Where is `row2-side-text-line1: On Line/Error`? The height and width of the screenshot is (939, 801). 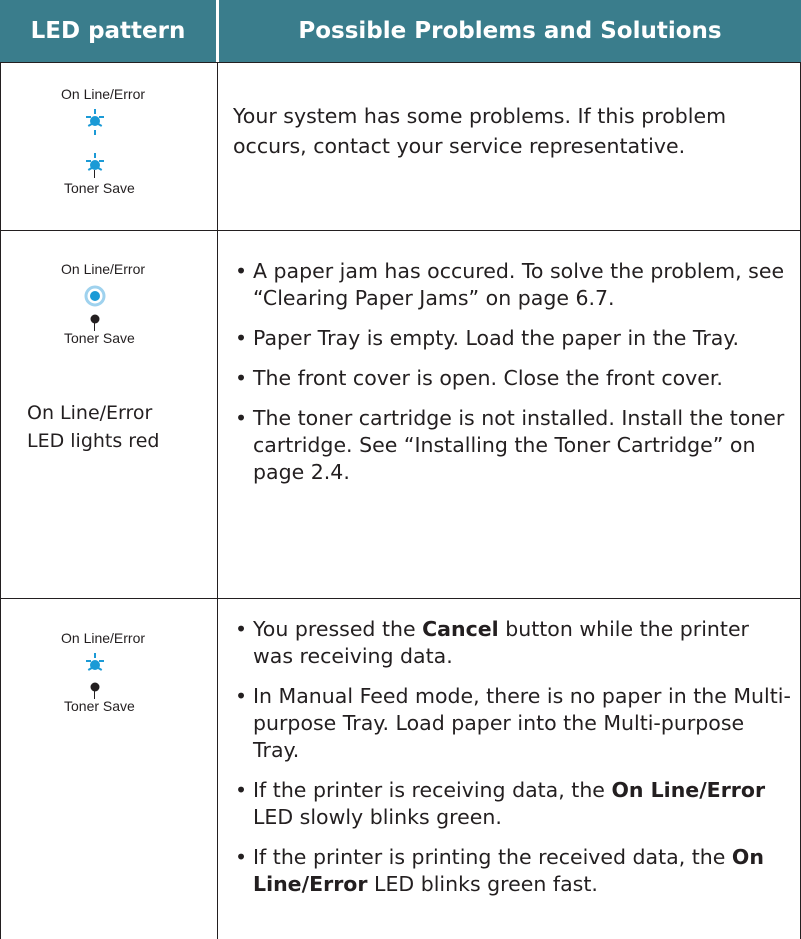 row2-side-text-line1: On Line/Error is located at coordinates (90, 413).